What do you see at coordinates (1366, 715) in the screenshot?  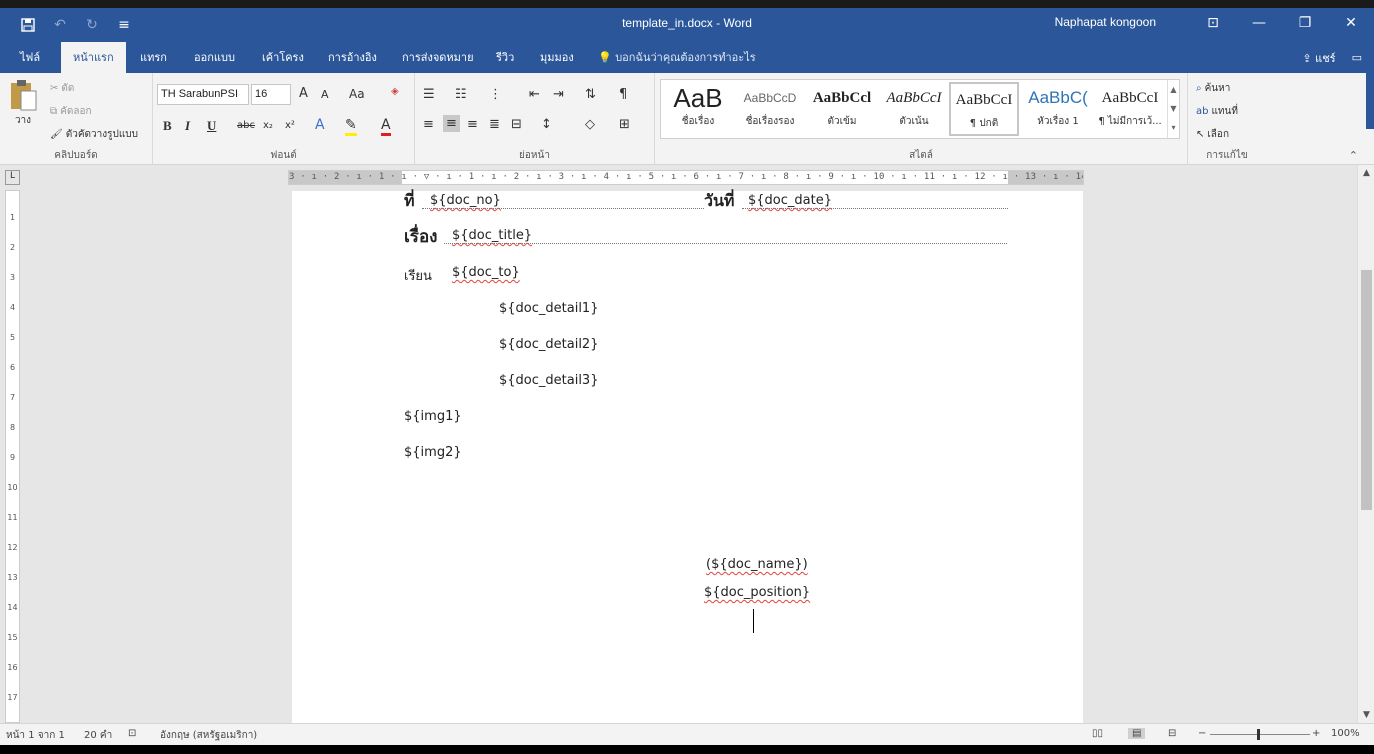 I see `scroll-down-icon: ▼` at bounding box center [1366, 715].